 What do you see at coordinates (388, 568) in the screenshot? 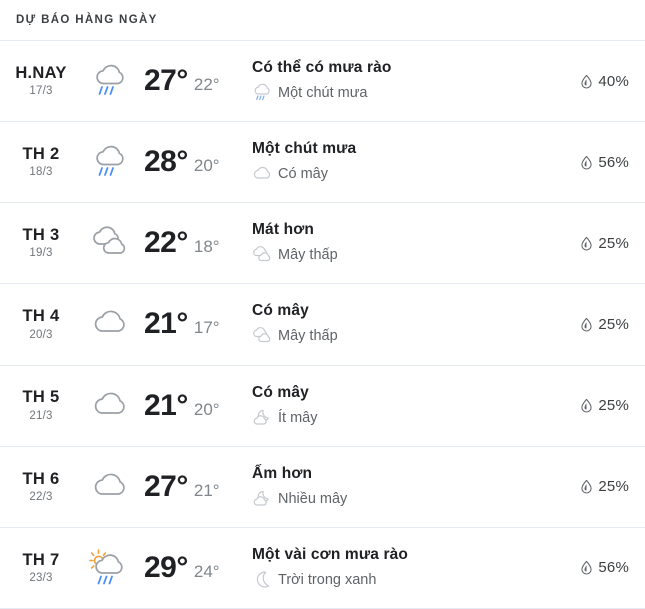
I see `condition-block: Một vài cơn mưa rào Trời trong xanh` at bounding box center [388, 568].